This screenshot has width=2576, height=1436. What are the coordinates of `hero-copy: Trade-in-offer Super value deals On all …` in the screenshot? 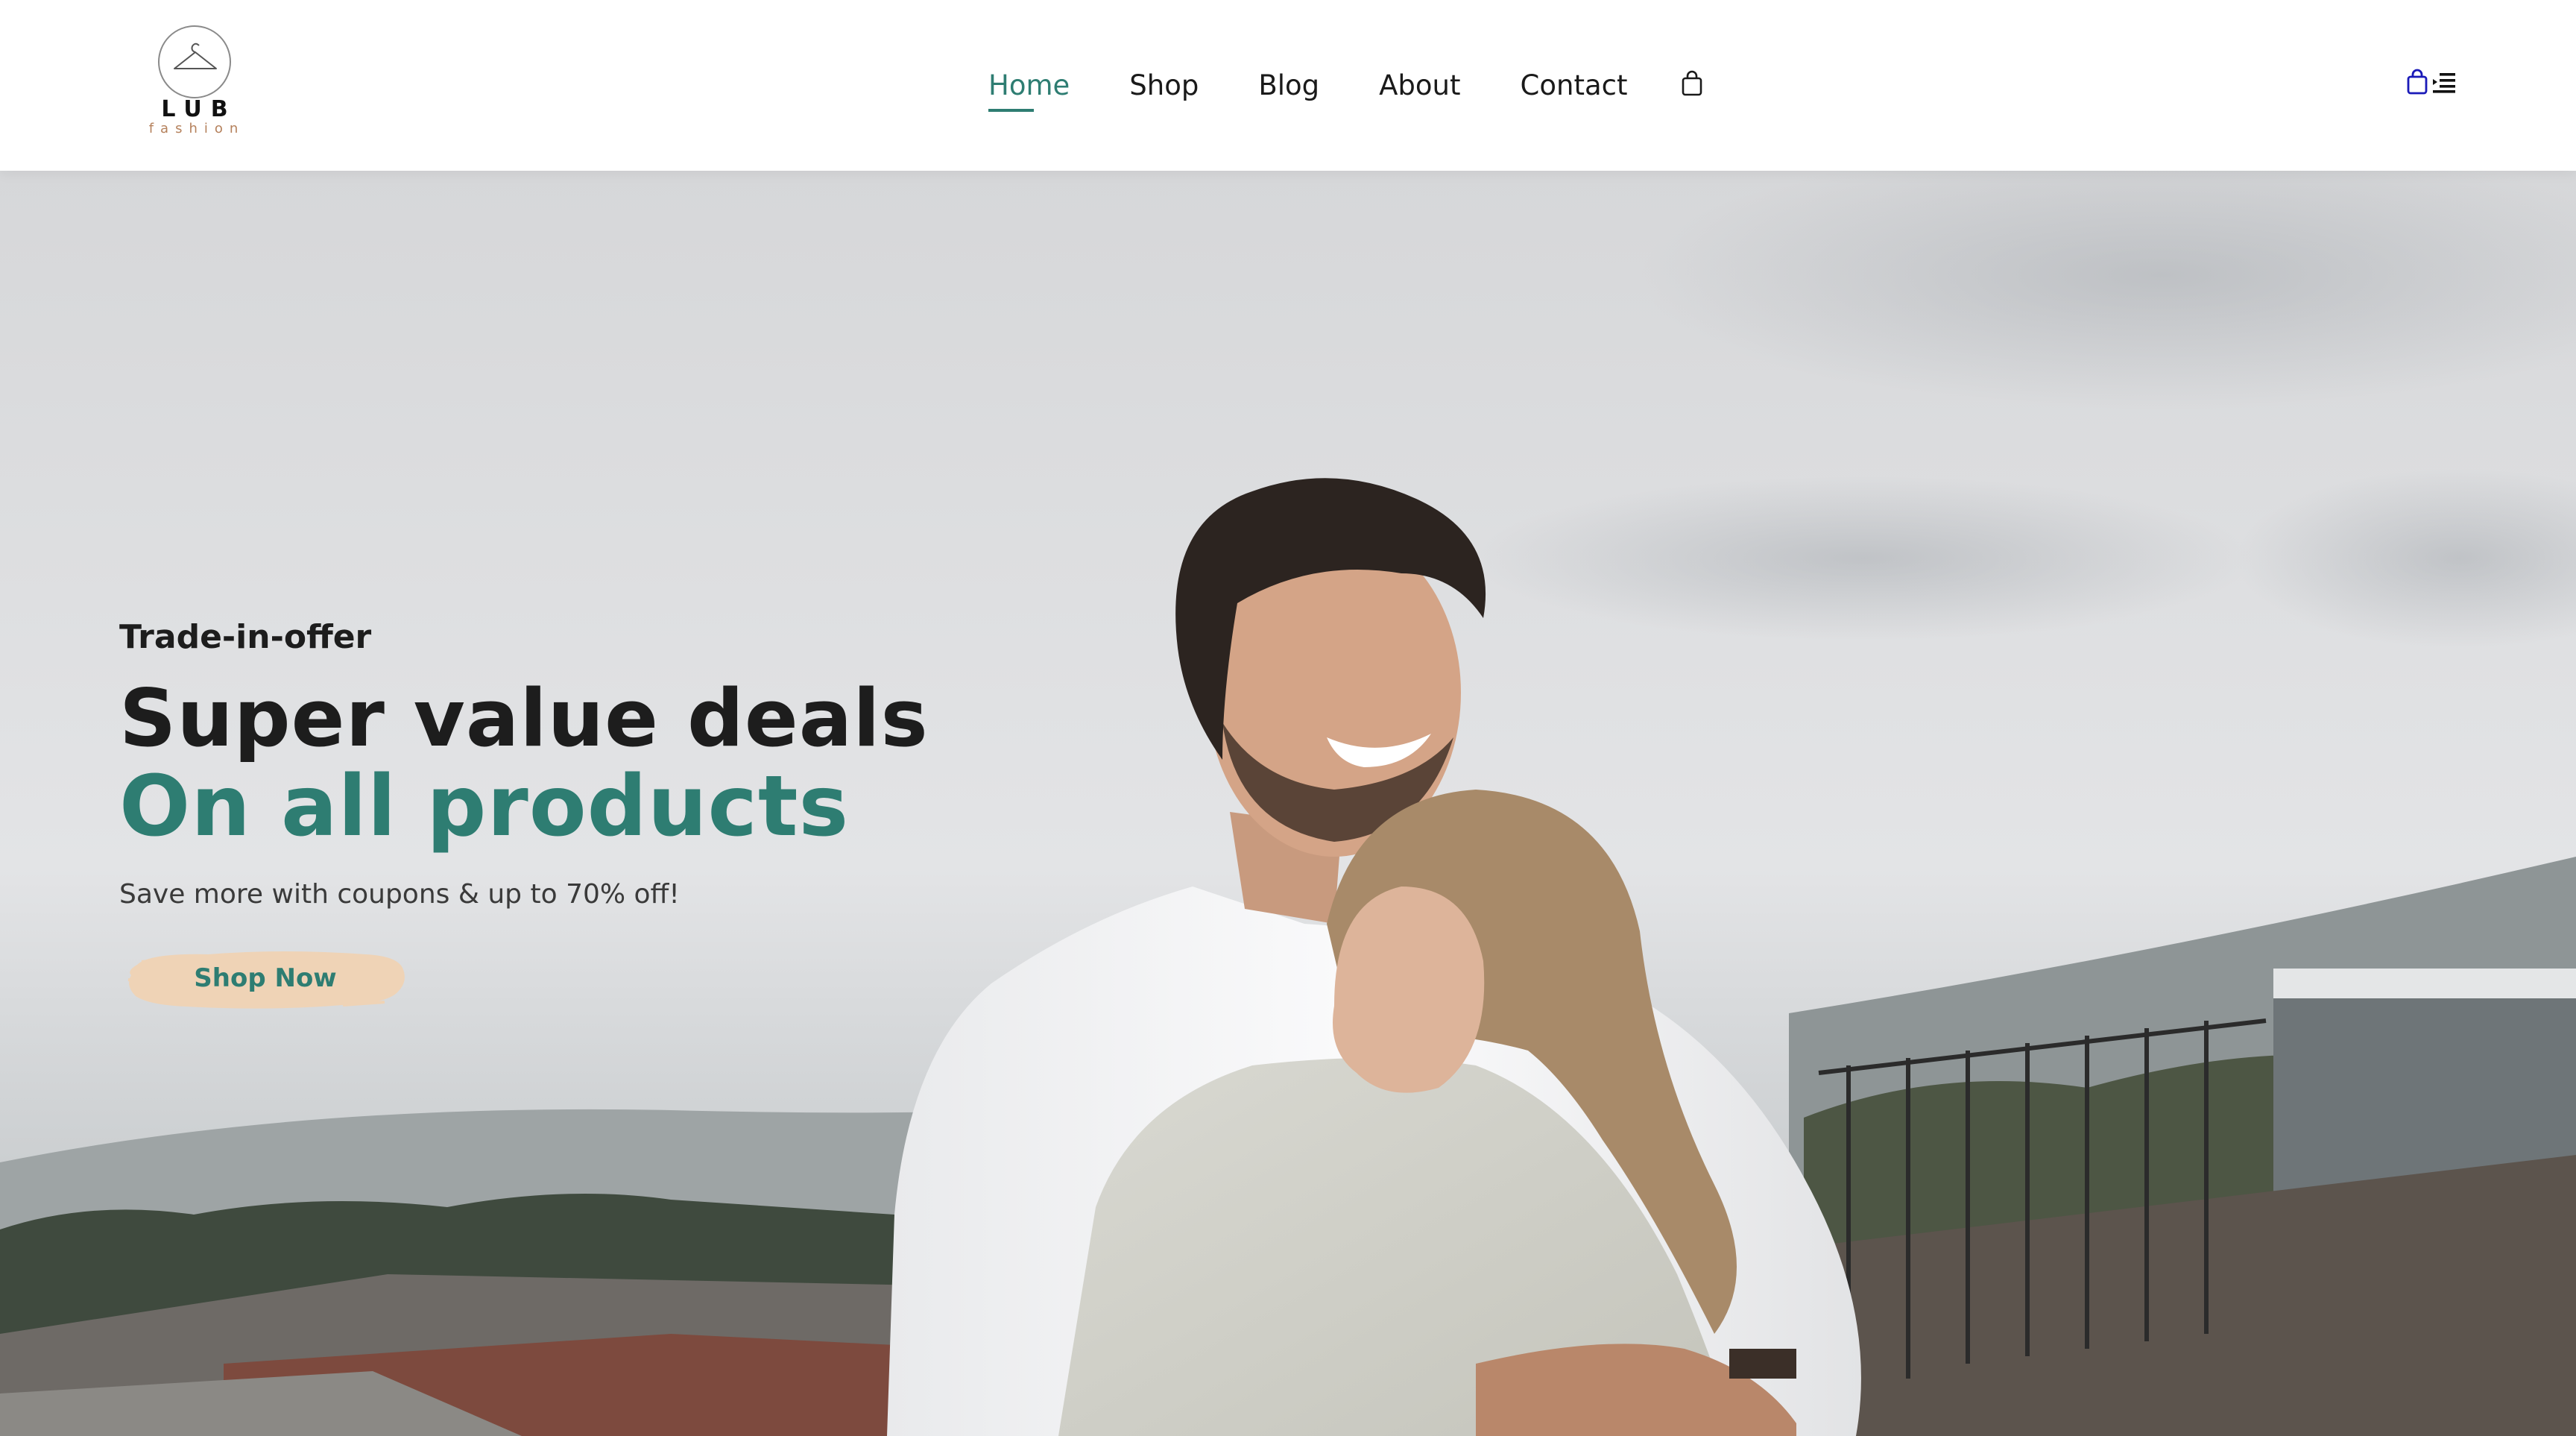 It's located at (529, 817).